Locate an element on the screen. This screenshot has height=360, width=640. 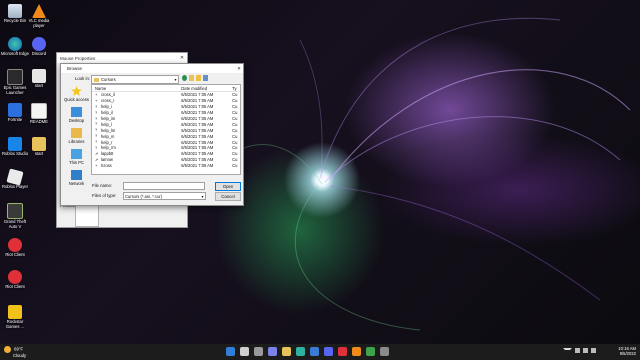
file-row: ? help_rm 6/5/2021 7:05 AM Cu is located at coordinates (166, 148).